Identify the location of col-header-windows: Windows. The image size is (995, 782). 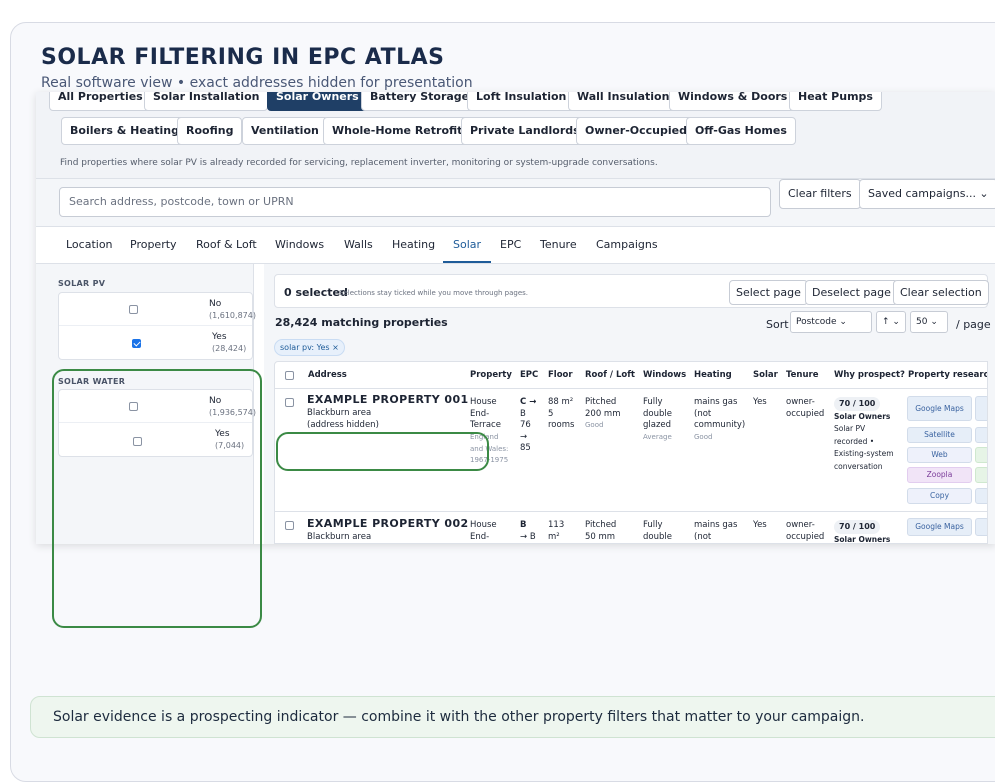
(664, 375).